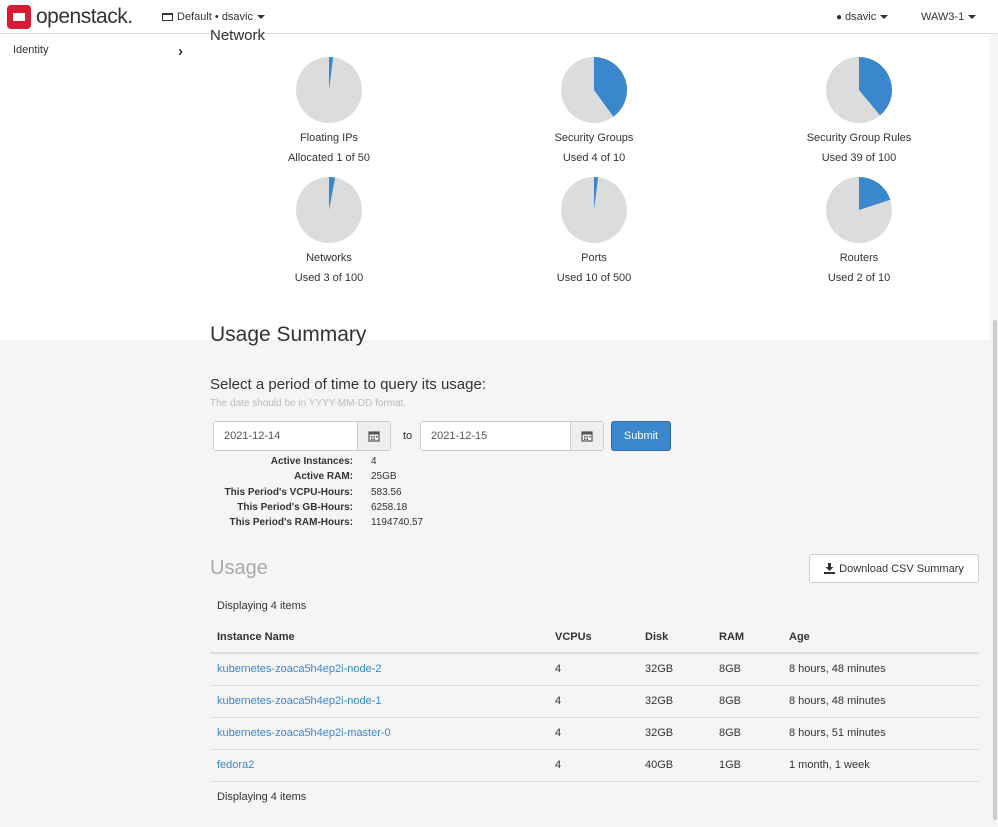 The width and height of the screenshot is (998, 827). Describe the element at coordinates (285, 436) in the screenshot. I see `start-date-input` at that location.